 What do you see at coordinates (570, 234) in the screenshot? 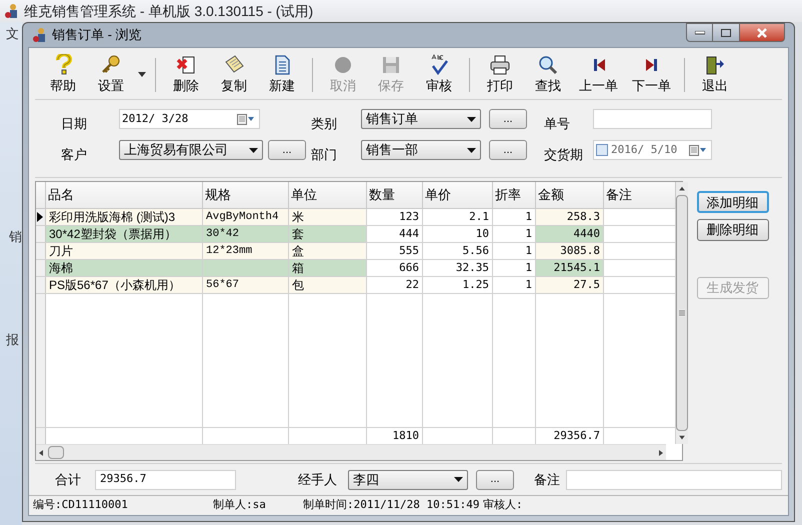
I see `table-cell: 4440` at bounding box center [570, 234].